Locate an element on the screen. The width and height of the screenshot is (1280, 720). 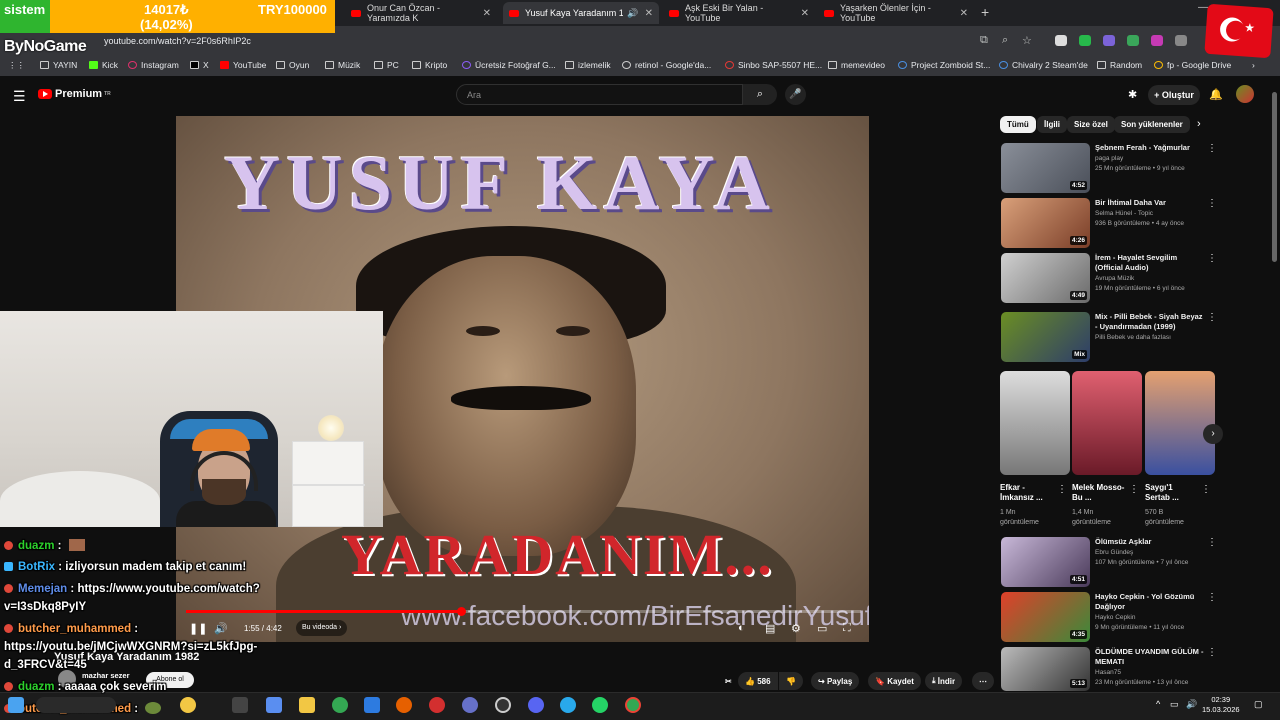
recommendation-channel: Selma Hünel - Topic is located at coordinates (1124, 213).